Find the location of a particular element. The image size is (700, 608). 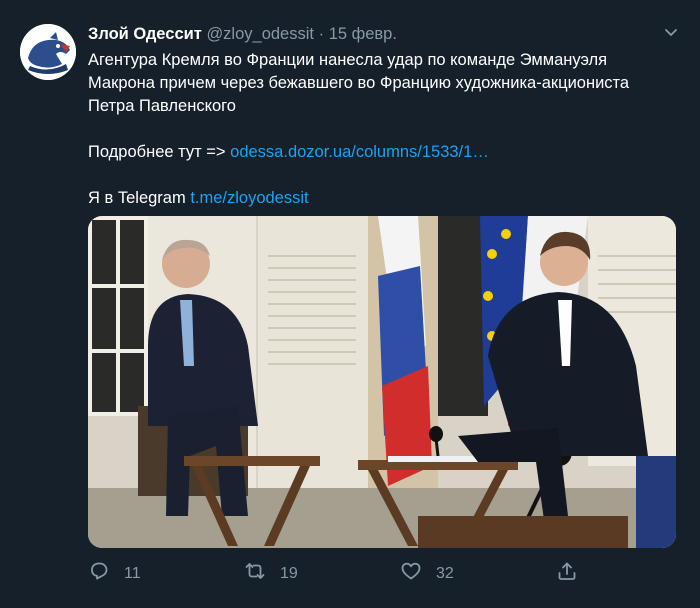

share-button is located at coordinates (567, 573).